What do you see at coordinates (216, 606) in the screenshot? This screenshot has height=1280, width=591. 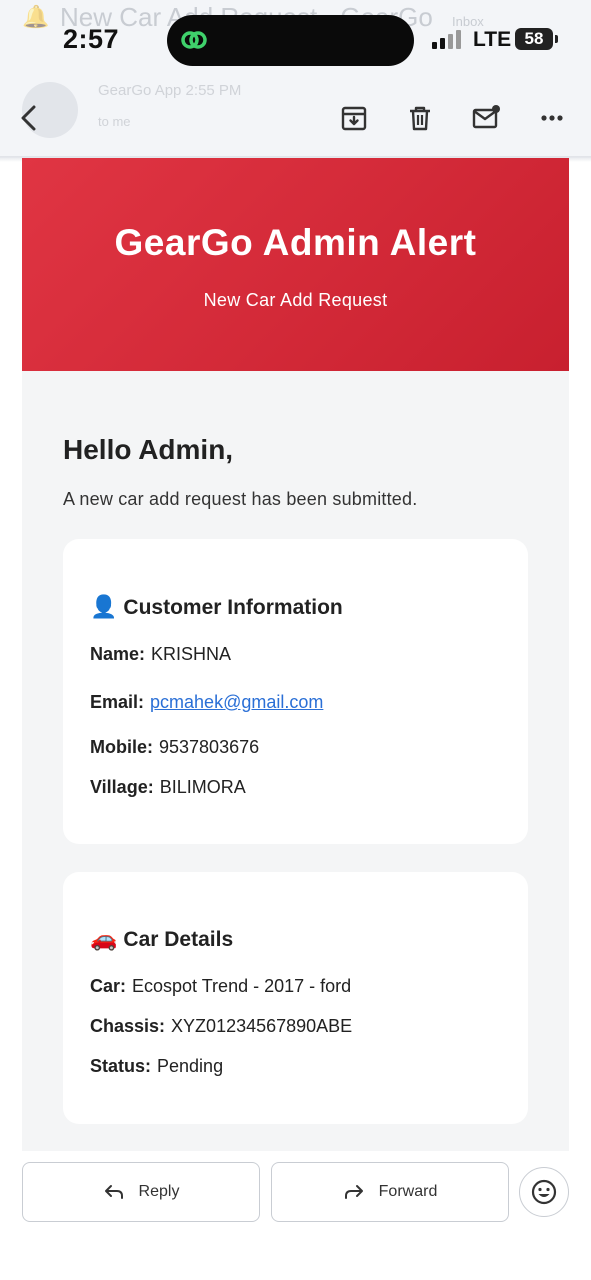 I see `customer-card-title: 👤 Customer Information` at bounding box center [216, 606].